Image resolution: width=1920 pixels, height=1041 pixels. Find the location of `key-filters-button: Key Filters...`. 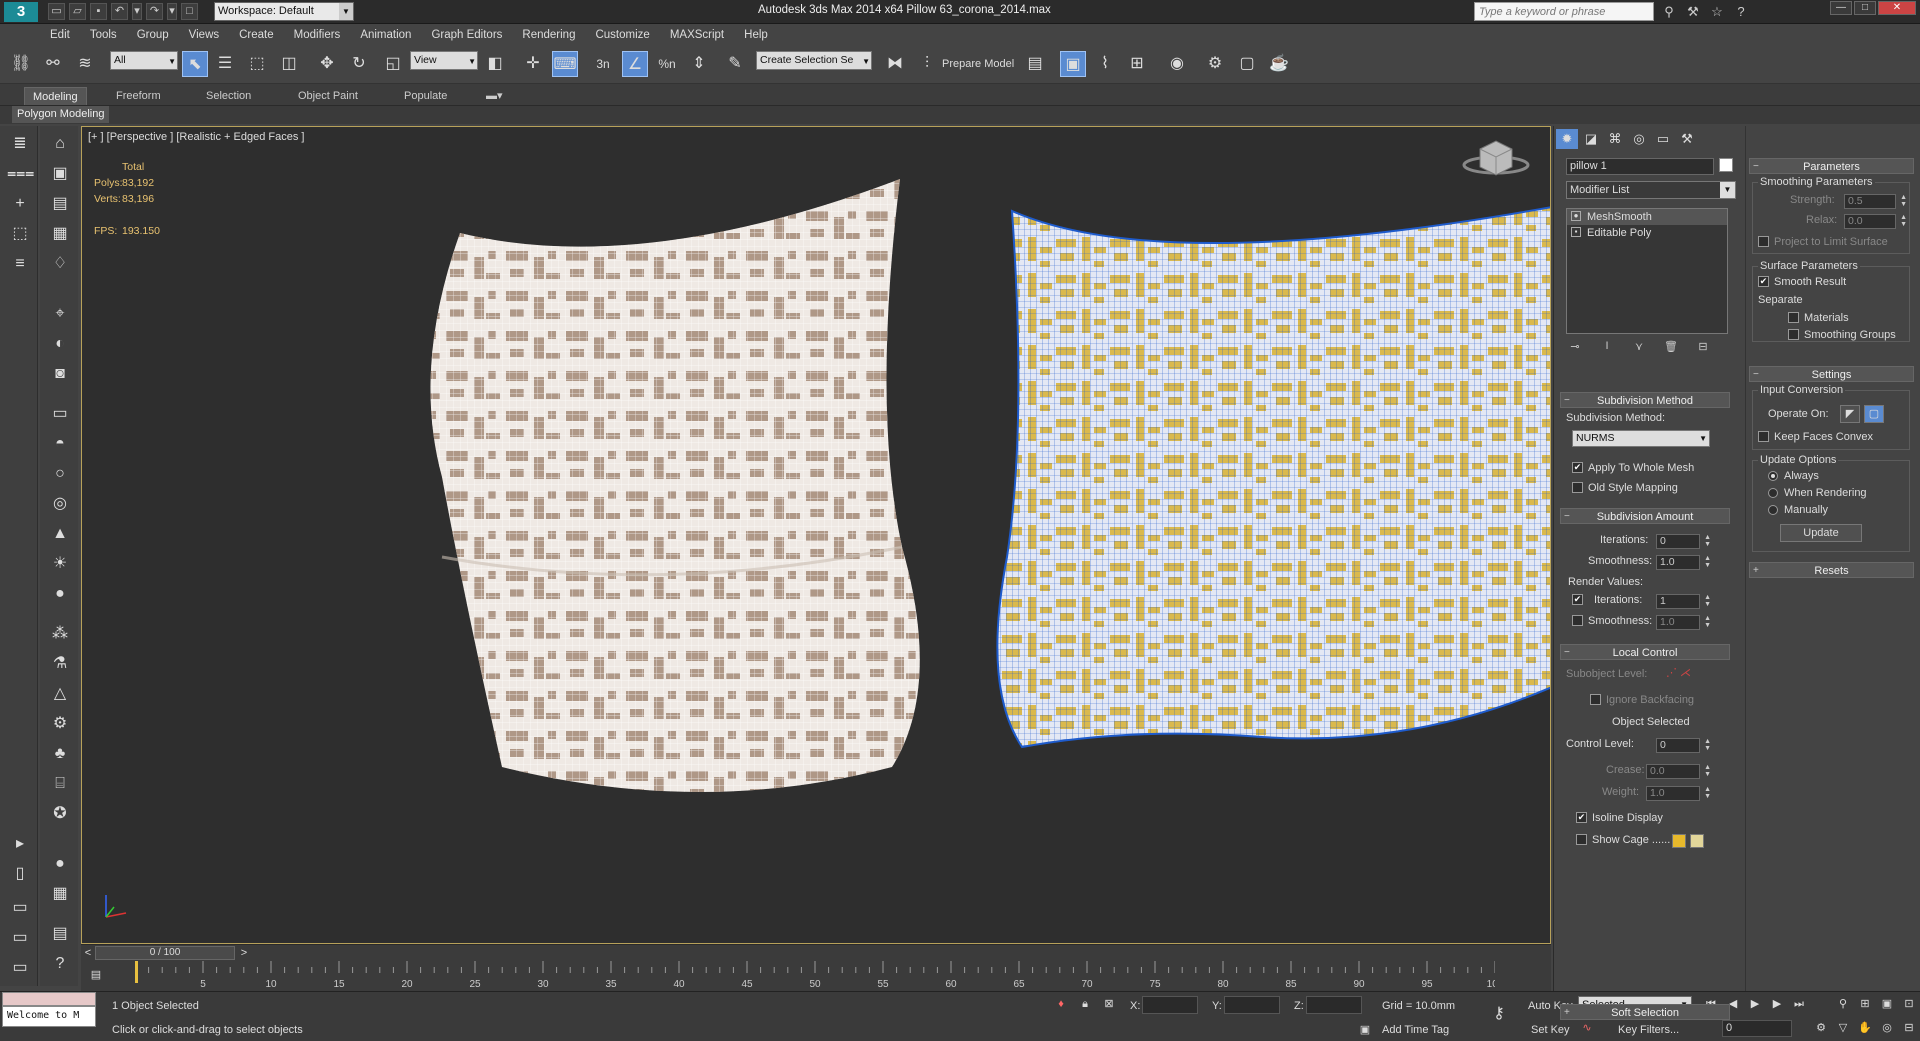

key-filters-button: Key Filters... is located at coordinates (1648, 1030).